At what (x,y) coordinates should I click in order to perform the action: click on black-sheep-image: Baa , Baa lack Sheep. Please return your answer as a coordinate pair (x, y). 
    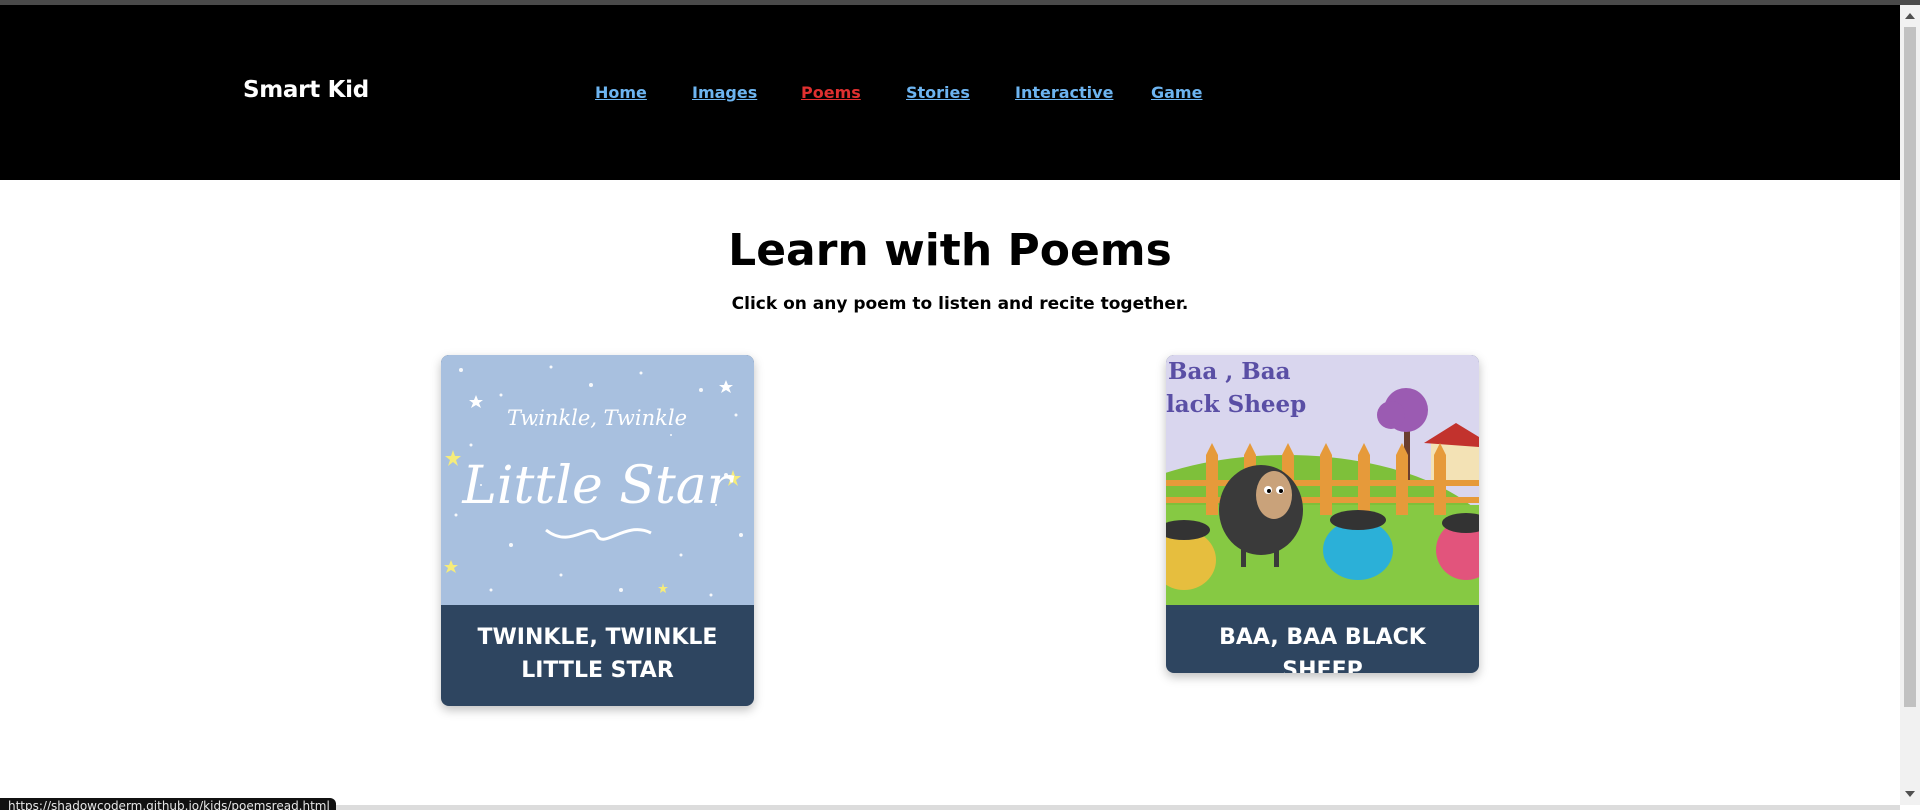
    Looking at the image, I should click on (1322, 480).